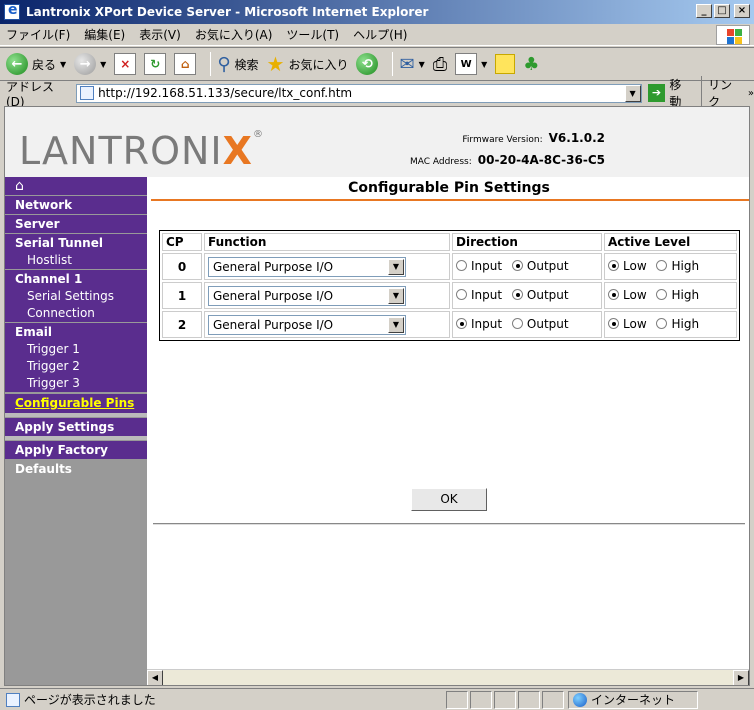 The height and width of the screenshot is (710, 754). I want to click on sidebar-item-serial-settings: Serial Settings, so click(76, 296).